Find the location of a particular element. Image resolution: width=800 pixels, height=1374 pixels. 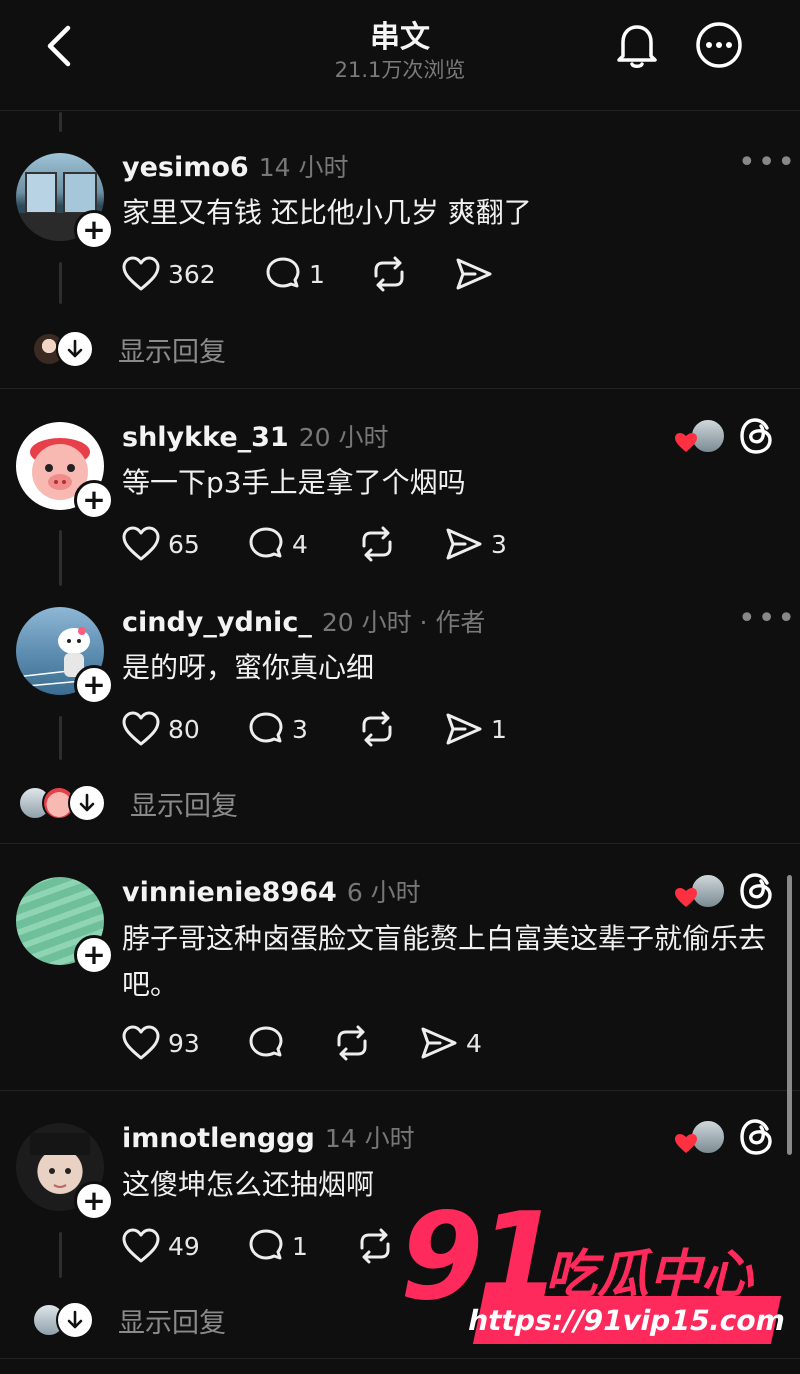

comment-text: 等一下p3手上是拿了个烟吗 is located at coordinates (294, 482).